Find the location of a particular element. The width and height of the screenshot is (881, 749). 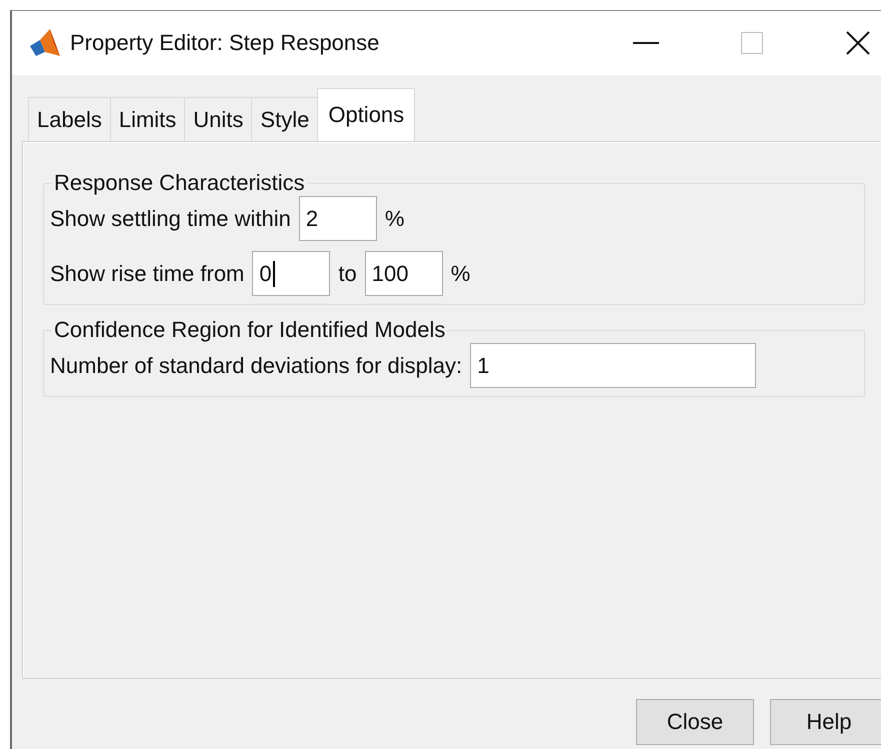

window-title: Property Editor: Step Response is located at coordinates (225, 43).